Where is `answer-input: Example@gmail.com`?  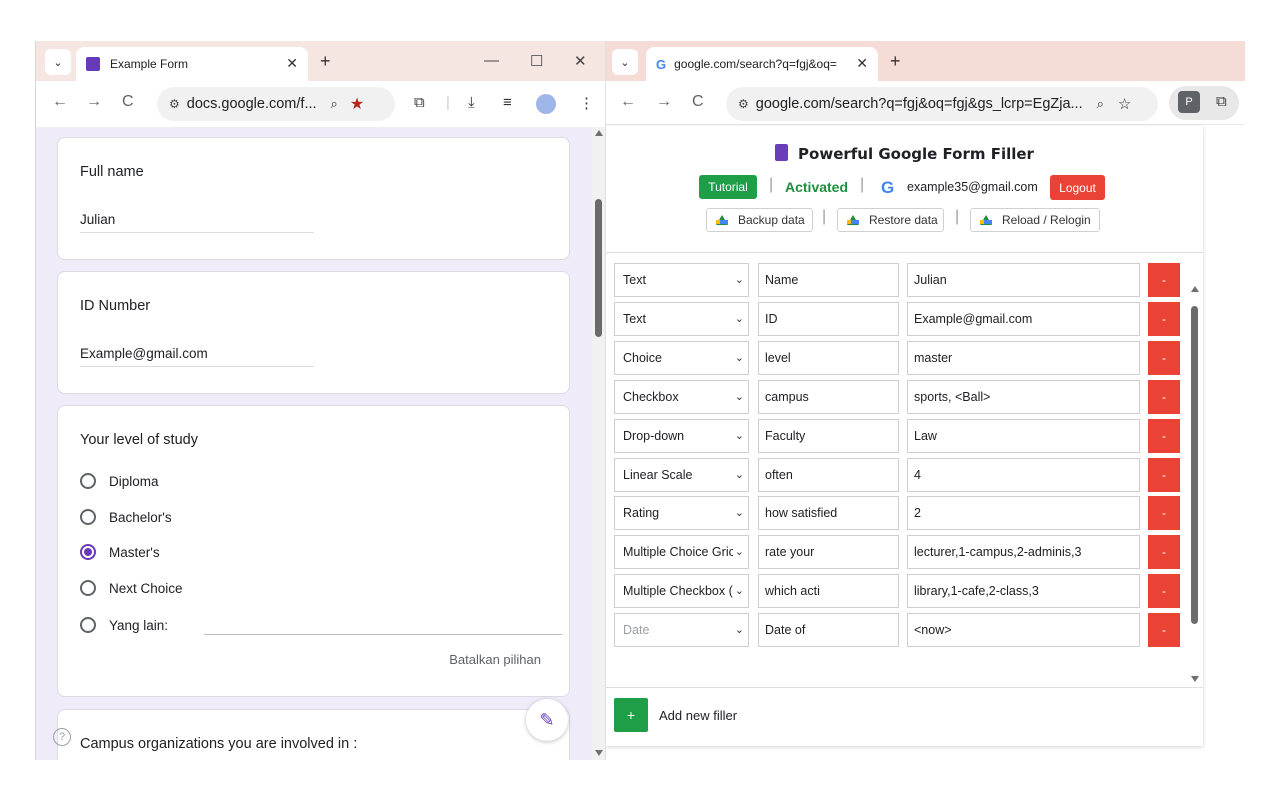 answer-input: Example@gmail.com is located at coordinates (144, 353).